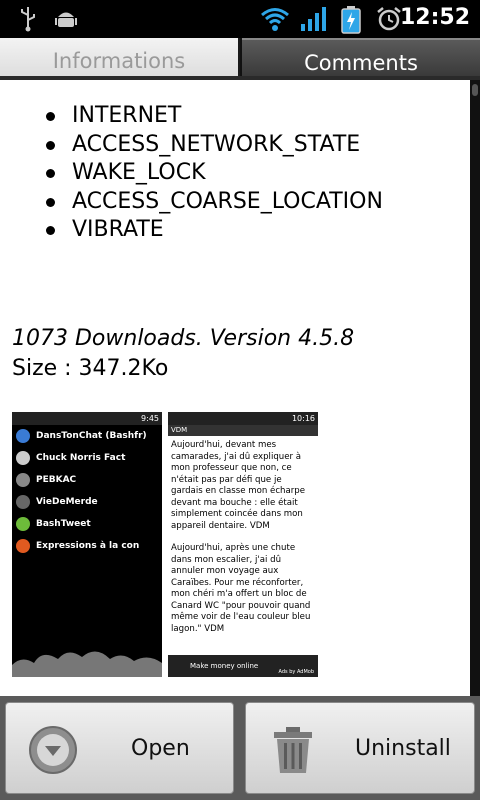 This screenshot has width=480, height=800. I want to click on scrollbar-thumb, so click(475, 90).